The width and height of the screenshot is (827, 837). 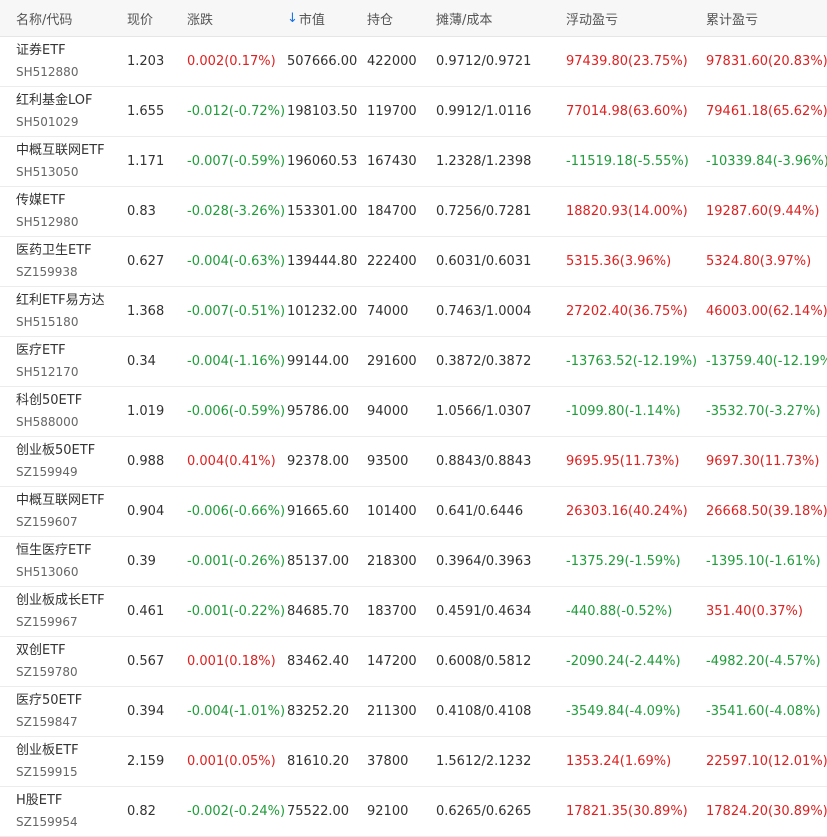 I want to click on name-code-cell: 恒生医疗ETF SH513060, so click(x=54, y=561).